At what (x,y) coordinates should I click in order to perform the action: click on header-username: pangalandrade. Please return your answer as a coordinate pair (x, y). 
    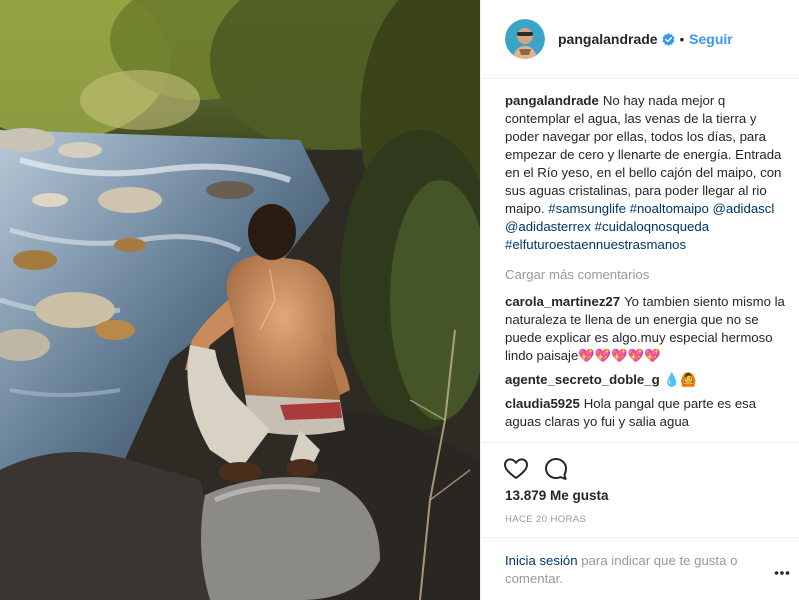
    Looking at the image, I should click on (608, 39).